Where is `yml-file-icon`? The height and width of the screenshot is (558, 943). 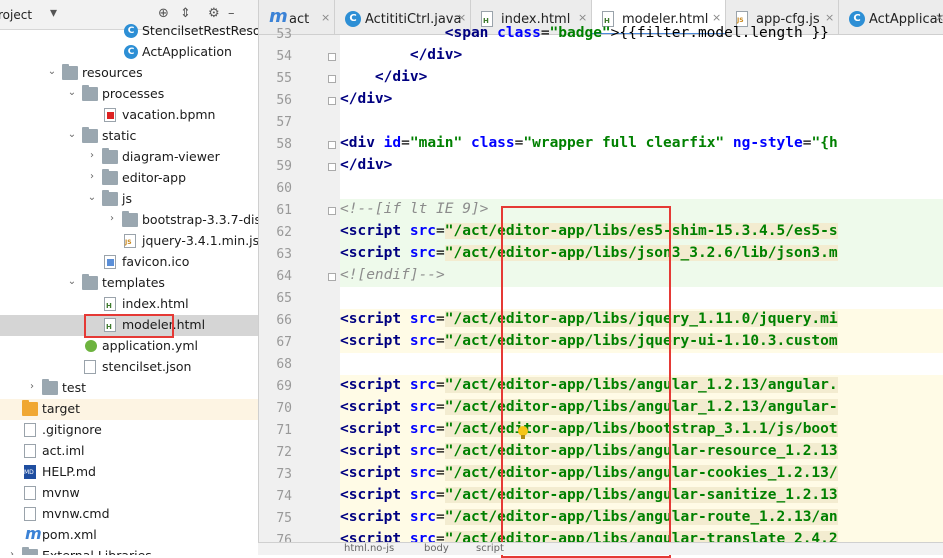
yml-file-icon is located at coordinates (90, 346).